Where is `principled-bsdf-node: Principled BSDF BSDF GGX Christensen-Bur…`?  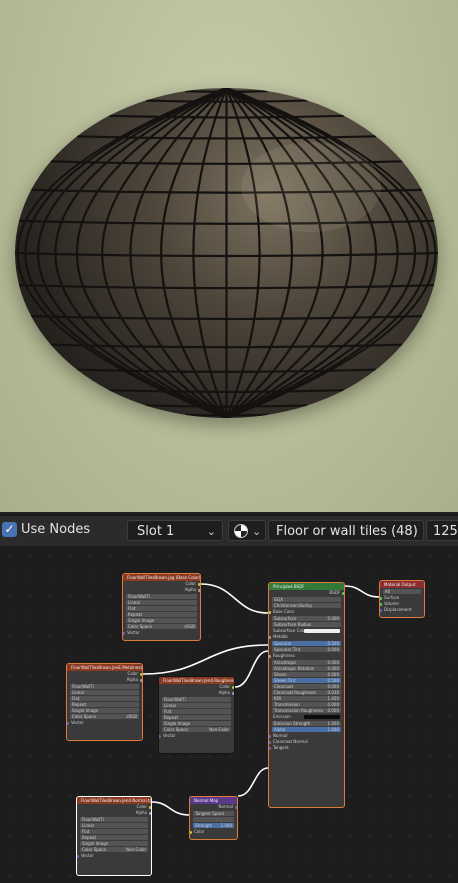
principled-bsdf-node: Principled BSDF BSDF GGX Christensen-Bur… is located at coordinates (306, 695).